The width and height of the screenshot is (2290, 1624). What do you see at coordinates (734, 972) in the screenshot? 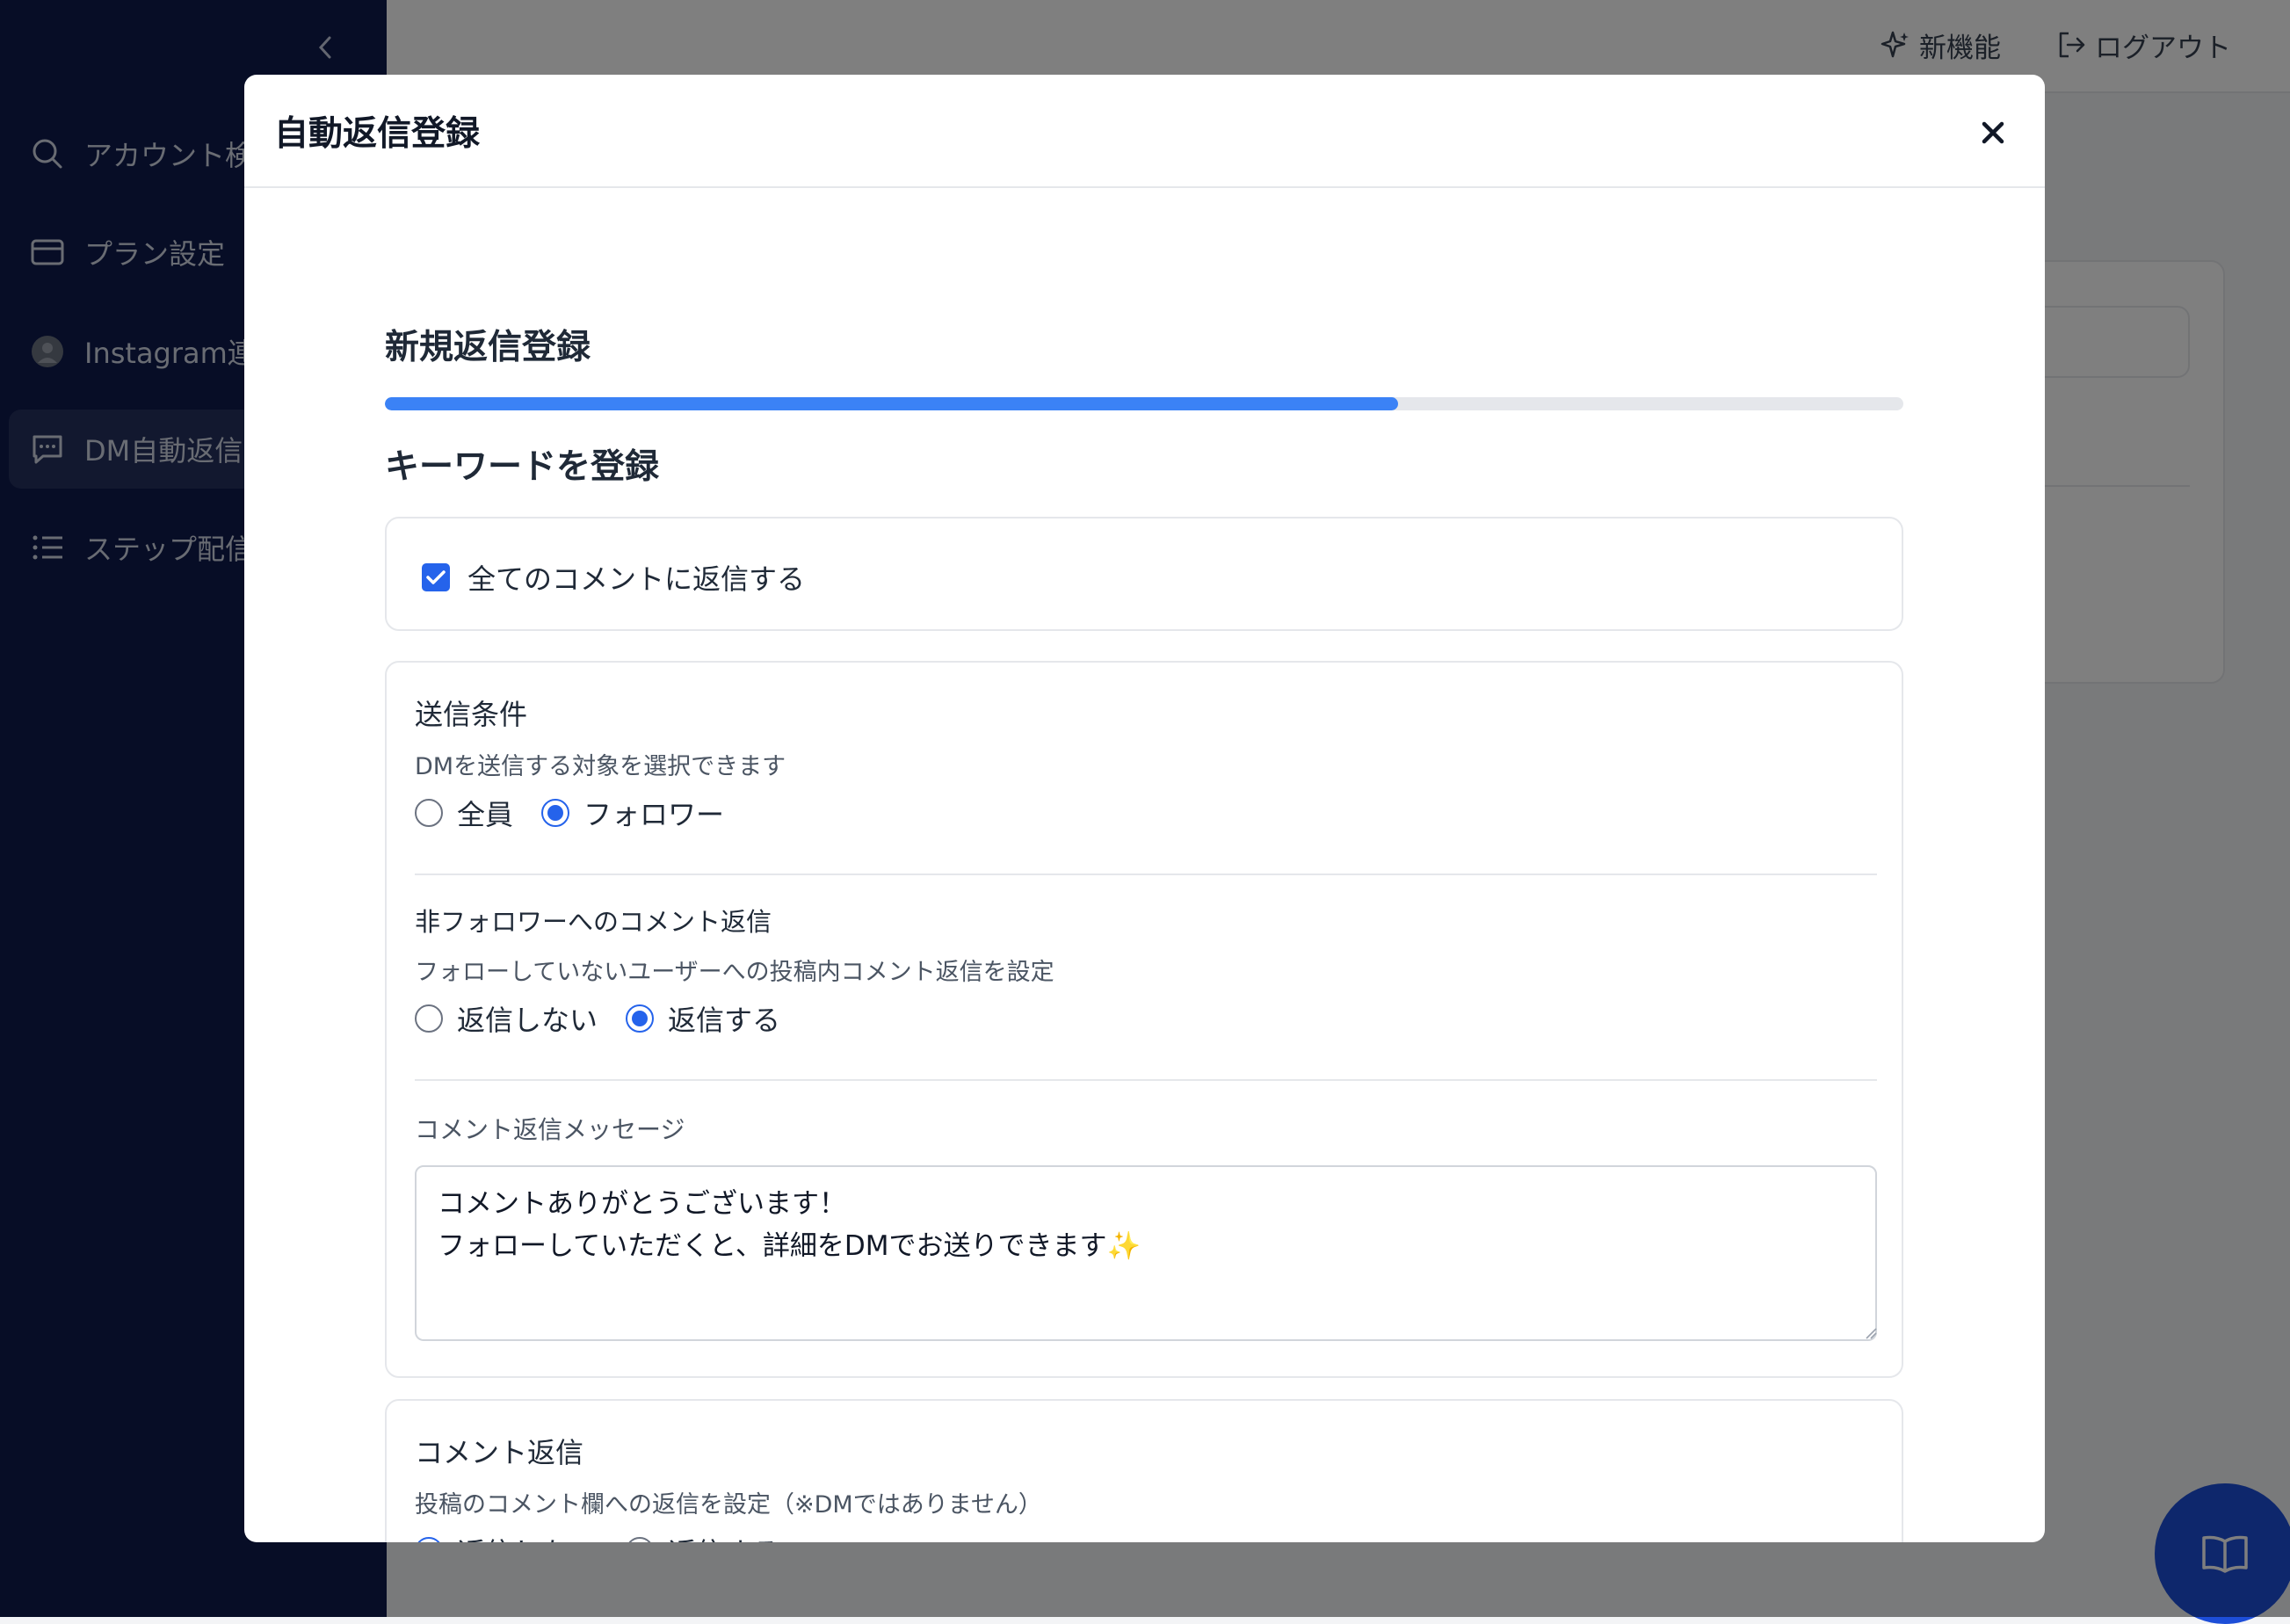
I see `non-follower-reply-description: フォローしていないユーザーへの投稿内コメント返信を設定` at bounding box center [734, 972].